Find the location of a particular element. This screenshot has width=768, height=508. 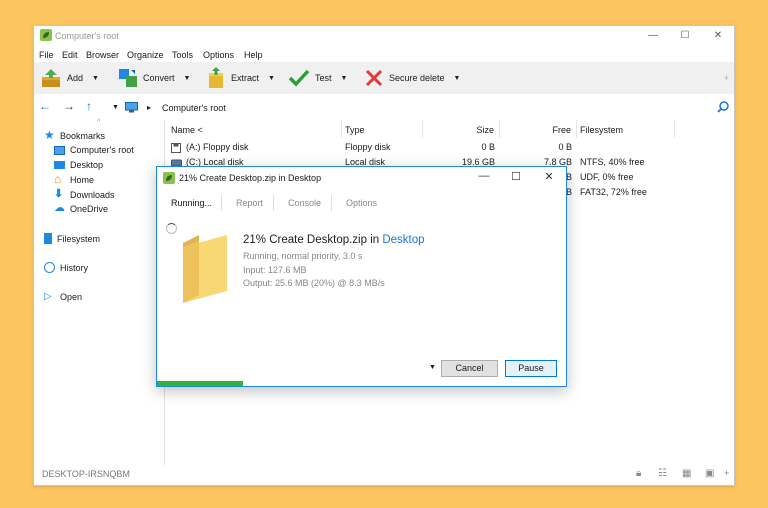

sidebar-item-onedrive: ☁ OneDrive is located at coordinates (81, 208).